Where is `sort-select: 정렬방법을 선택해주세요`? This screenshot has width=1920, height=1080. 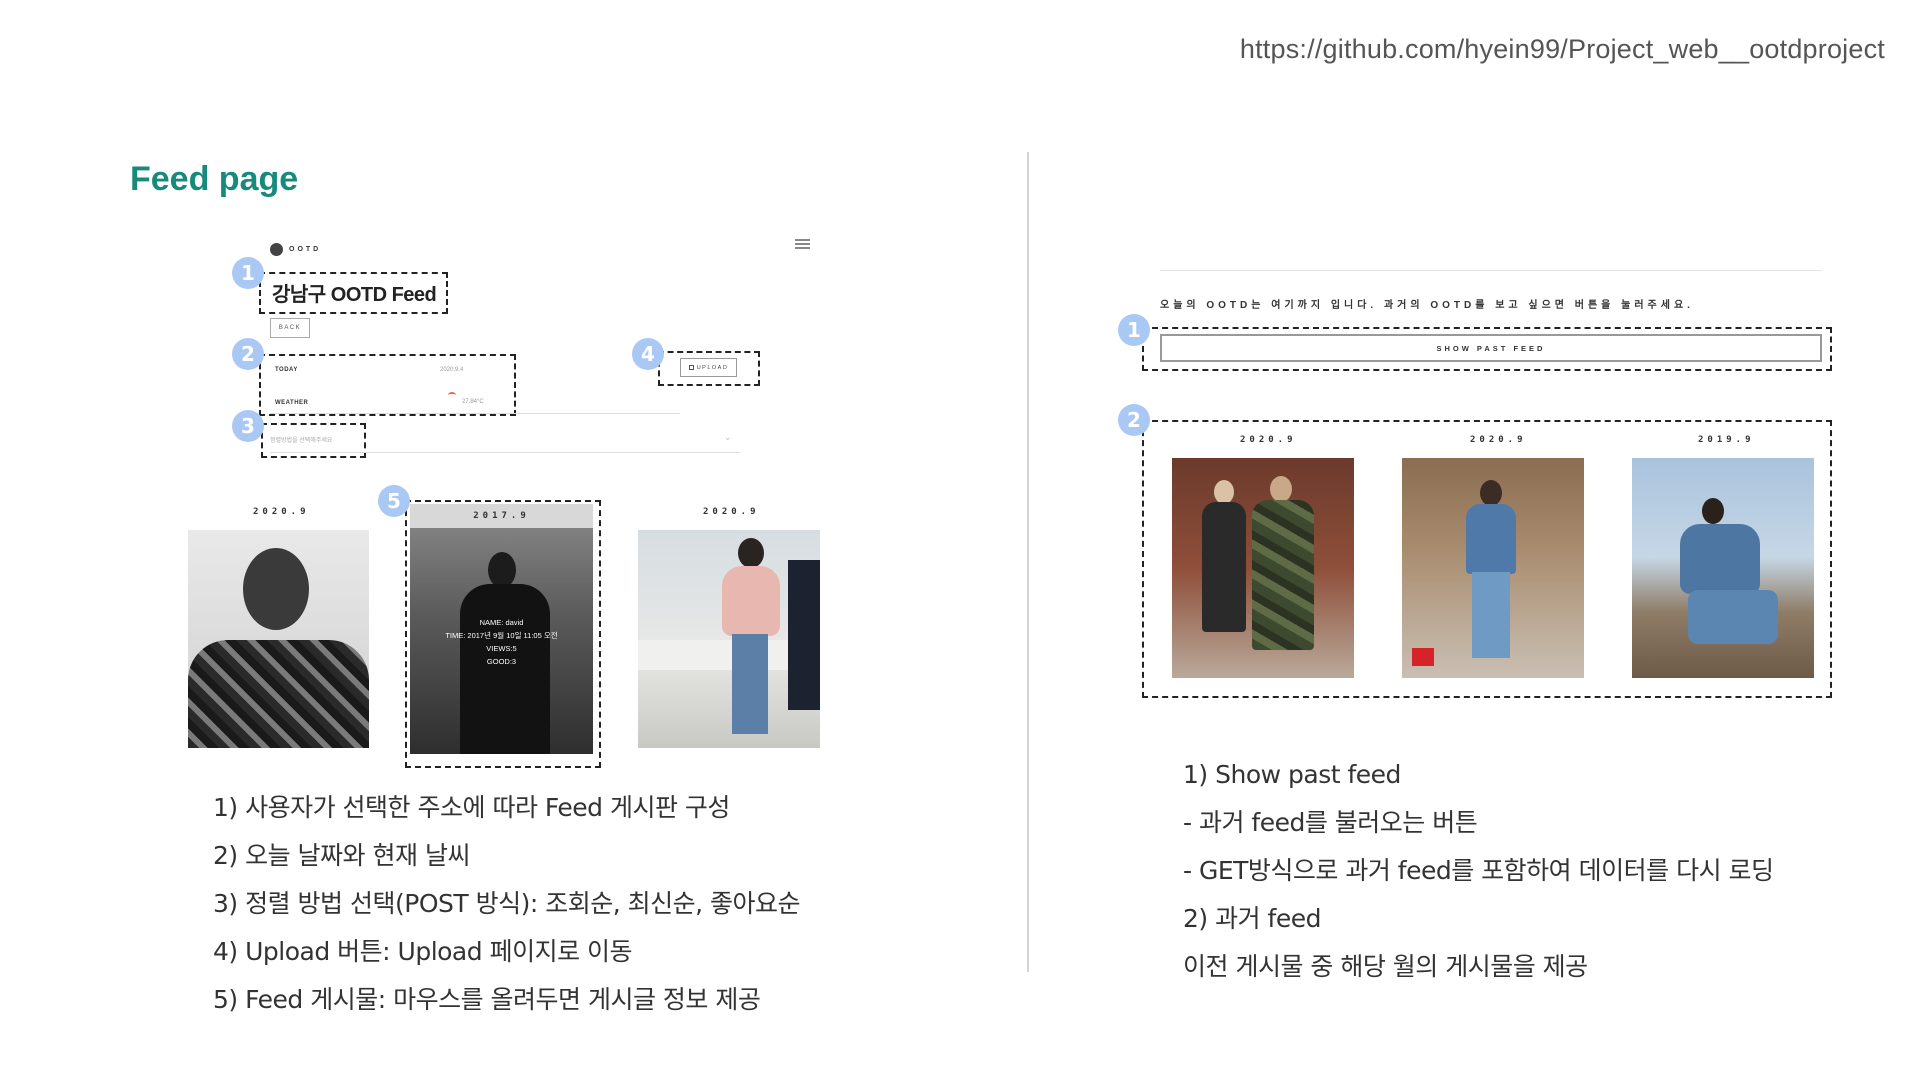
sort-select: 정렬방법을 선택해주세요 is located at coordinates (301, 439).